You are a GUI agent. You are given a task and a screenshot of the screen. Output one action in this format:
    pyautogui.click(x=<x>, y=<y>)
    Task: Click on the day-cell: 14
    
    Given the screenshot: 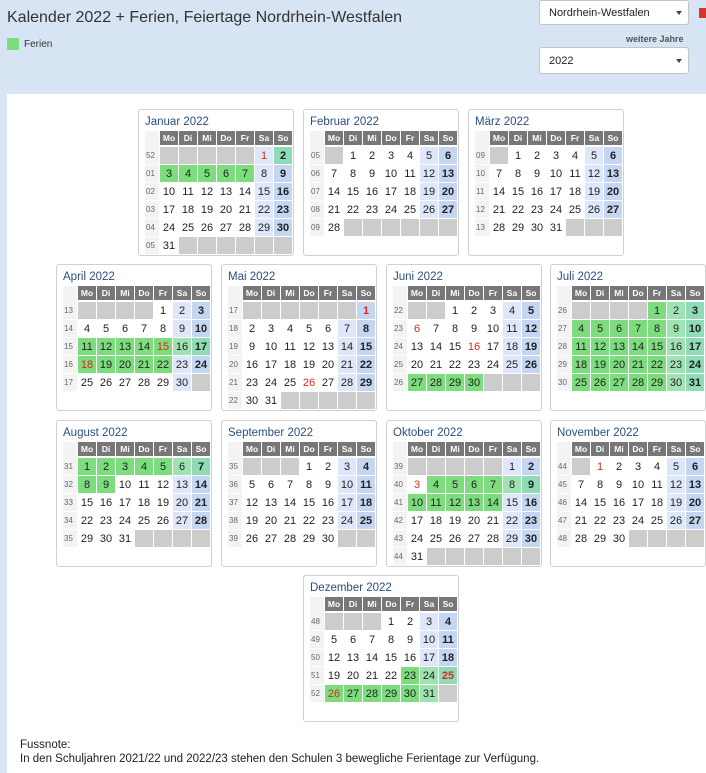 What is the action you would take?
    pyautogui.click(x=499, y=191)
    